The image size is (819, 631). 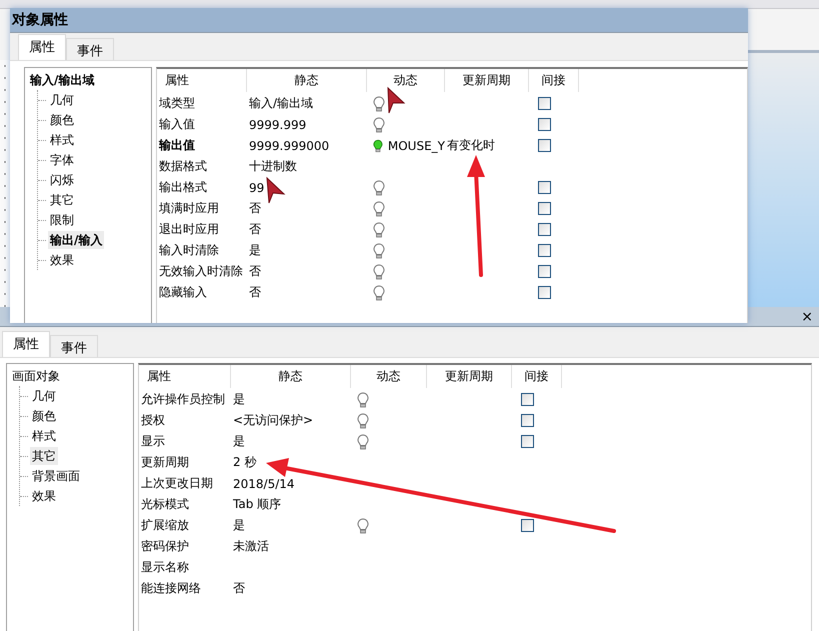 I want to click on table-cell: <无访问保护>, so click(x=273, y=420).